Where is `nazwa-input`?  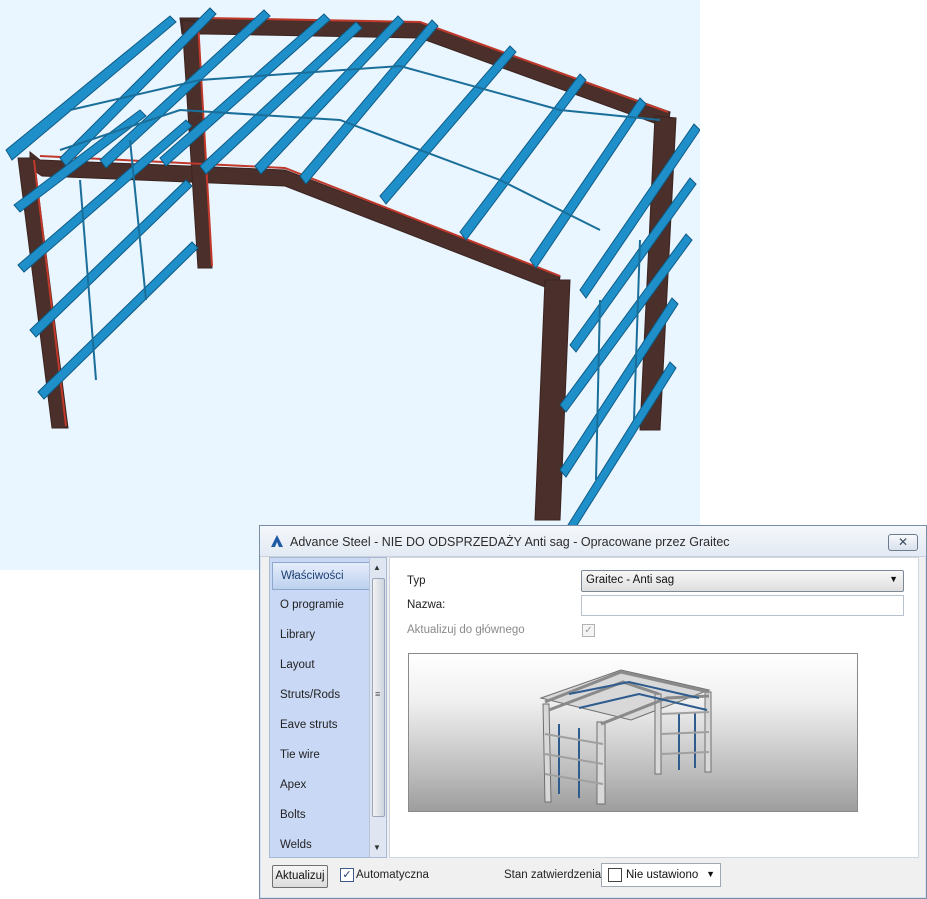 nazwa-input is located at coordinates (742, 605).